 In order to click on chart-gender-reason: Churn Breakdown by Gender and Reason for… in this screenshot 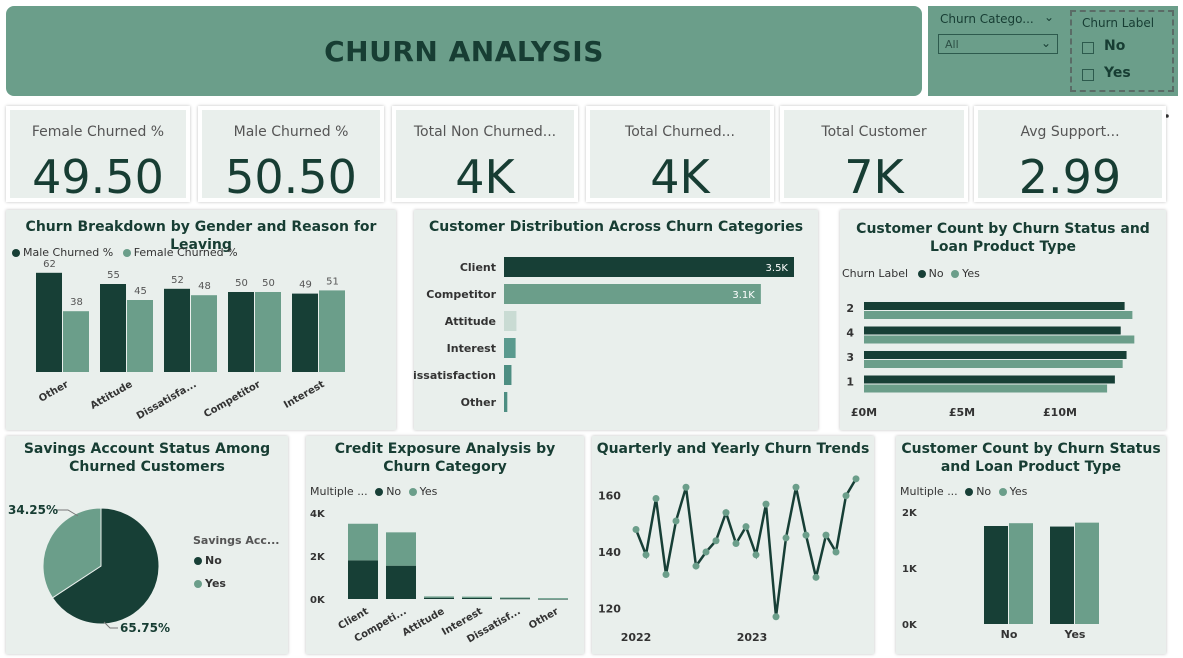, I will do `click(201, 320)`.